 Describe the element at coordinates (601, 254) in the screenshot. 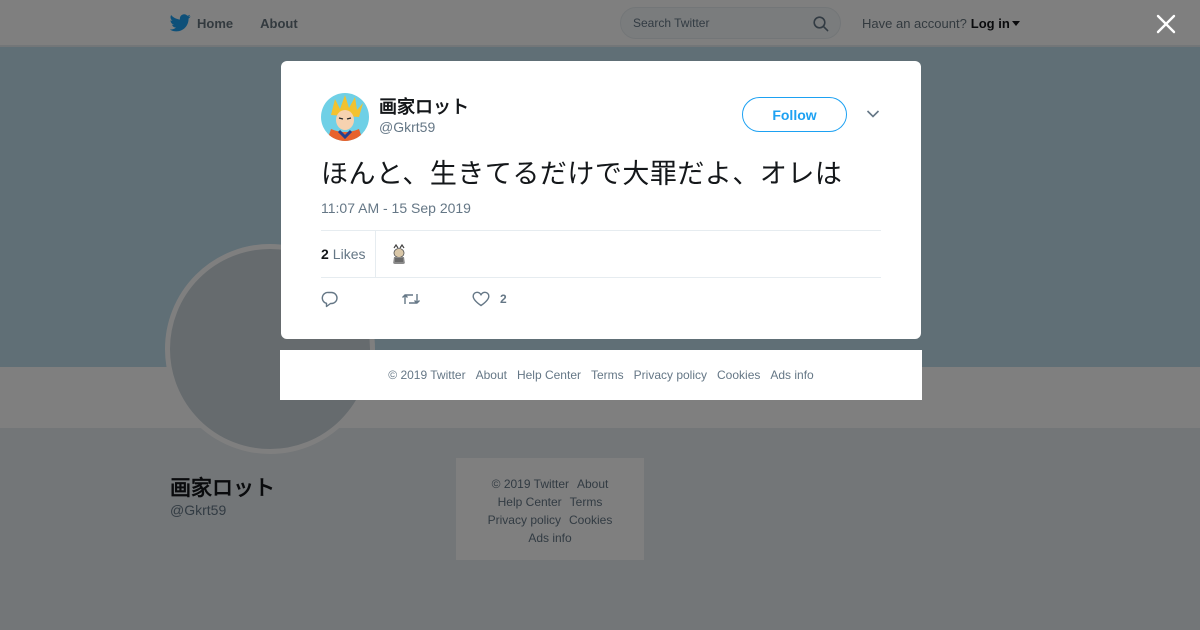

I see `tweet-stats: 2 Likes` at that location.